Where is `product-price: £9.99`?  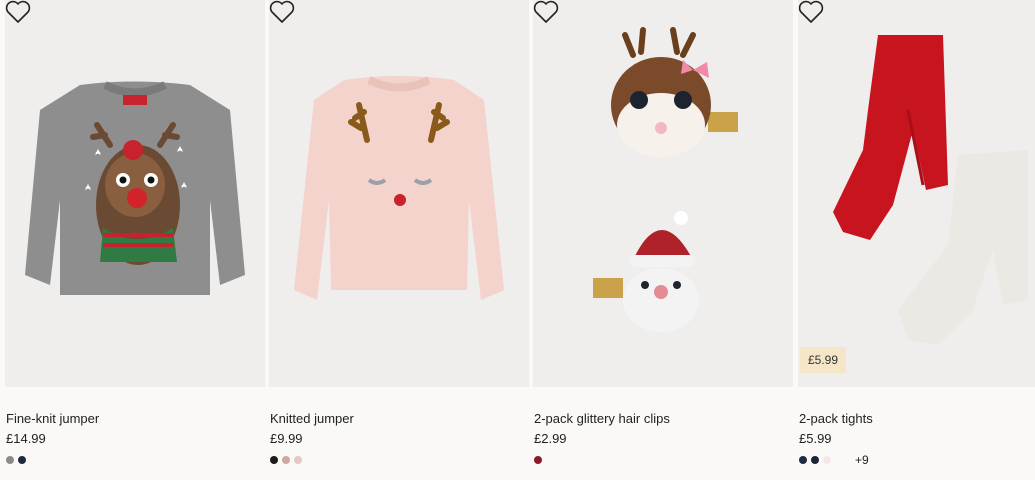
product-price: £9.99 is located at coordinates (286, 438).